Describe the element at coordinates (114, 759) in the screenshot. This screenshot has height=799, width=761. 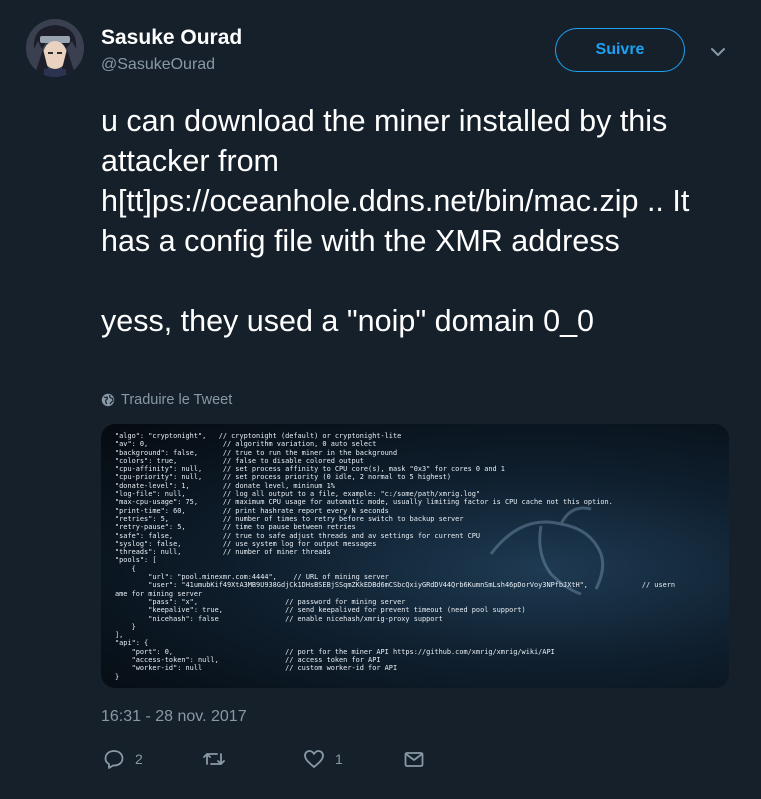
I see `reply-icon` at that location.